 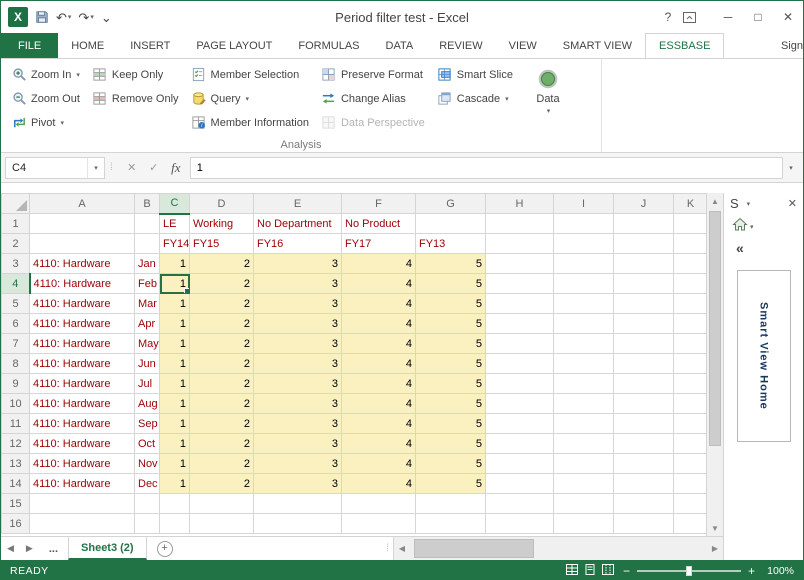 What do you see at coordinates (450, 203) in the screenshot?
I see `column-header-G: G` at bounding box center [450, 203].